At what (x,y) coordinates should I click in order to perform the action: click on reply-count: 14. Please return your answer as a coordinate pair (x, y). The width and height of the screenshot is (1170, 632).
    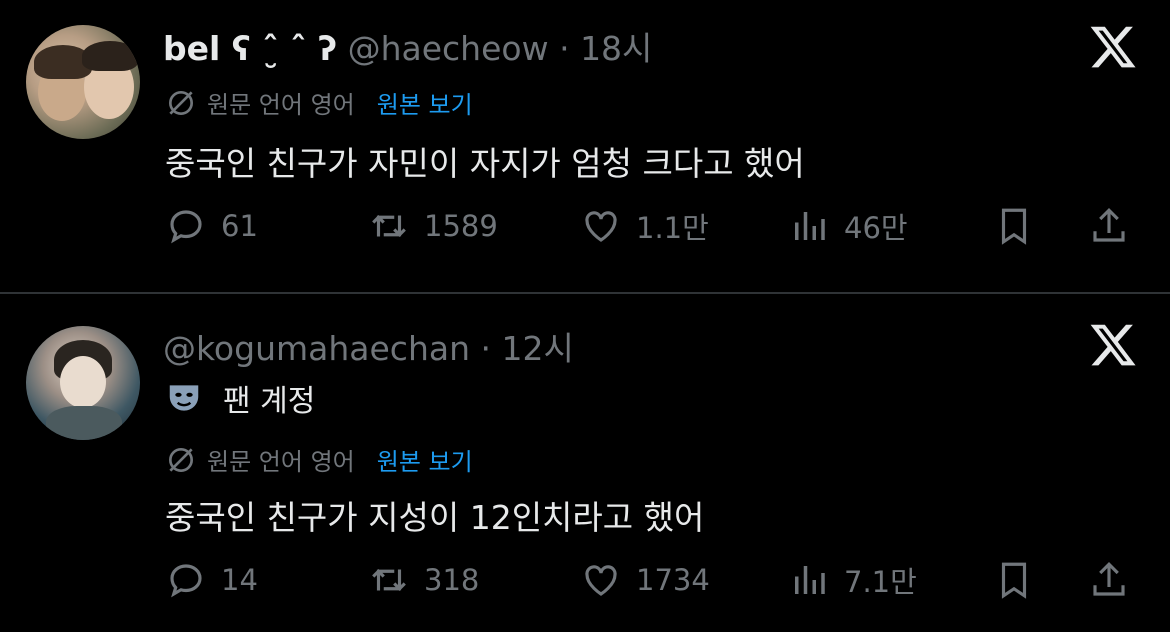
    Looking at the image, I should click on (239, 580).